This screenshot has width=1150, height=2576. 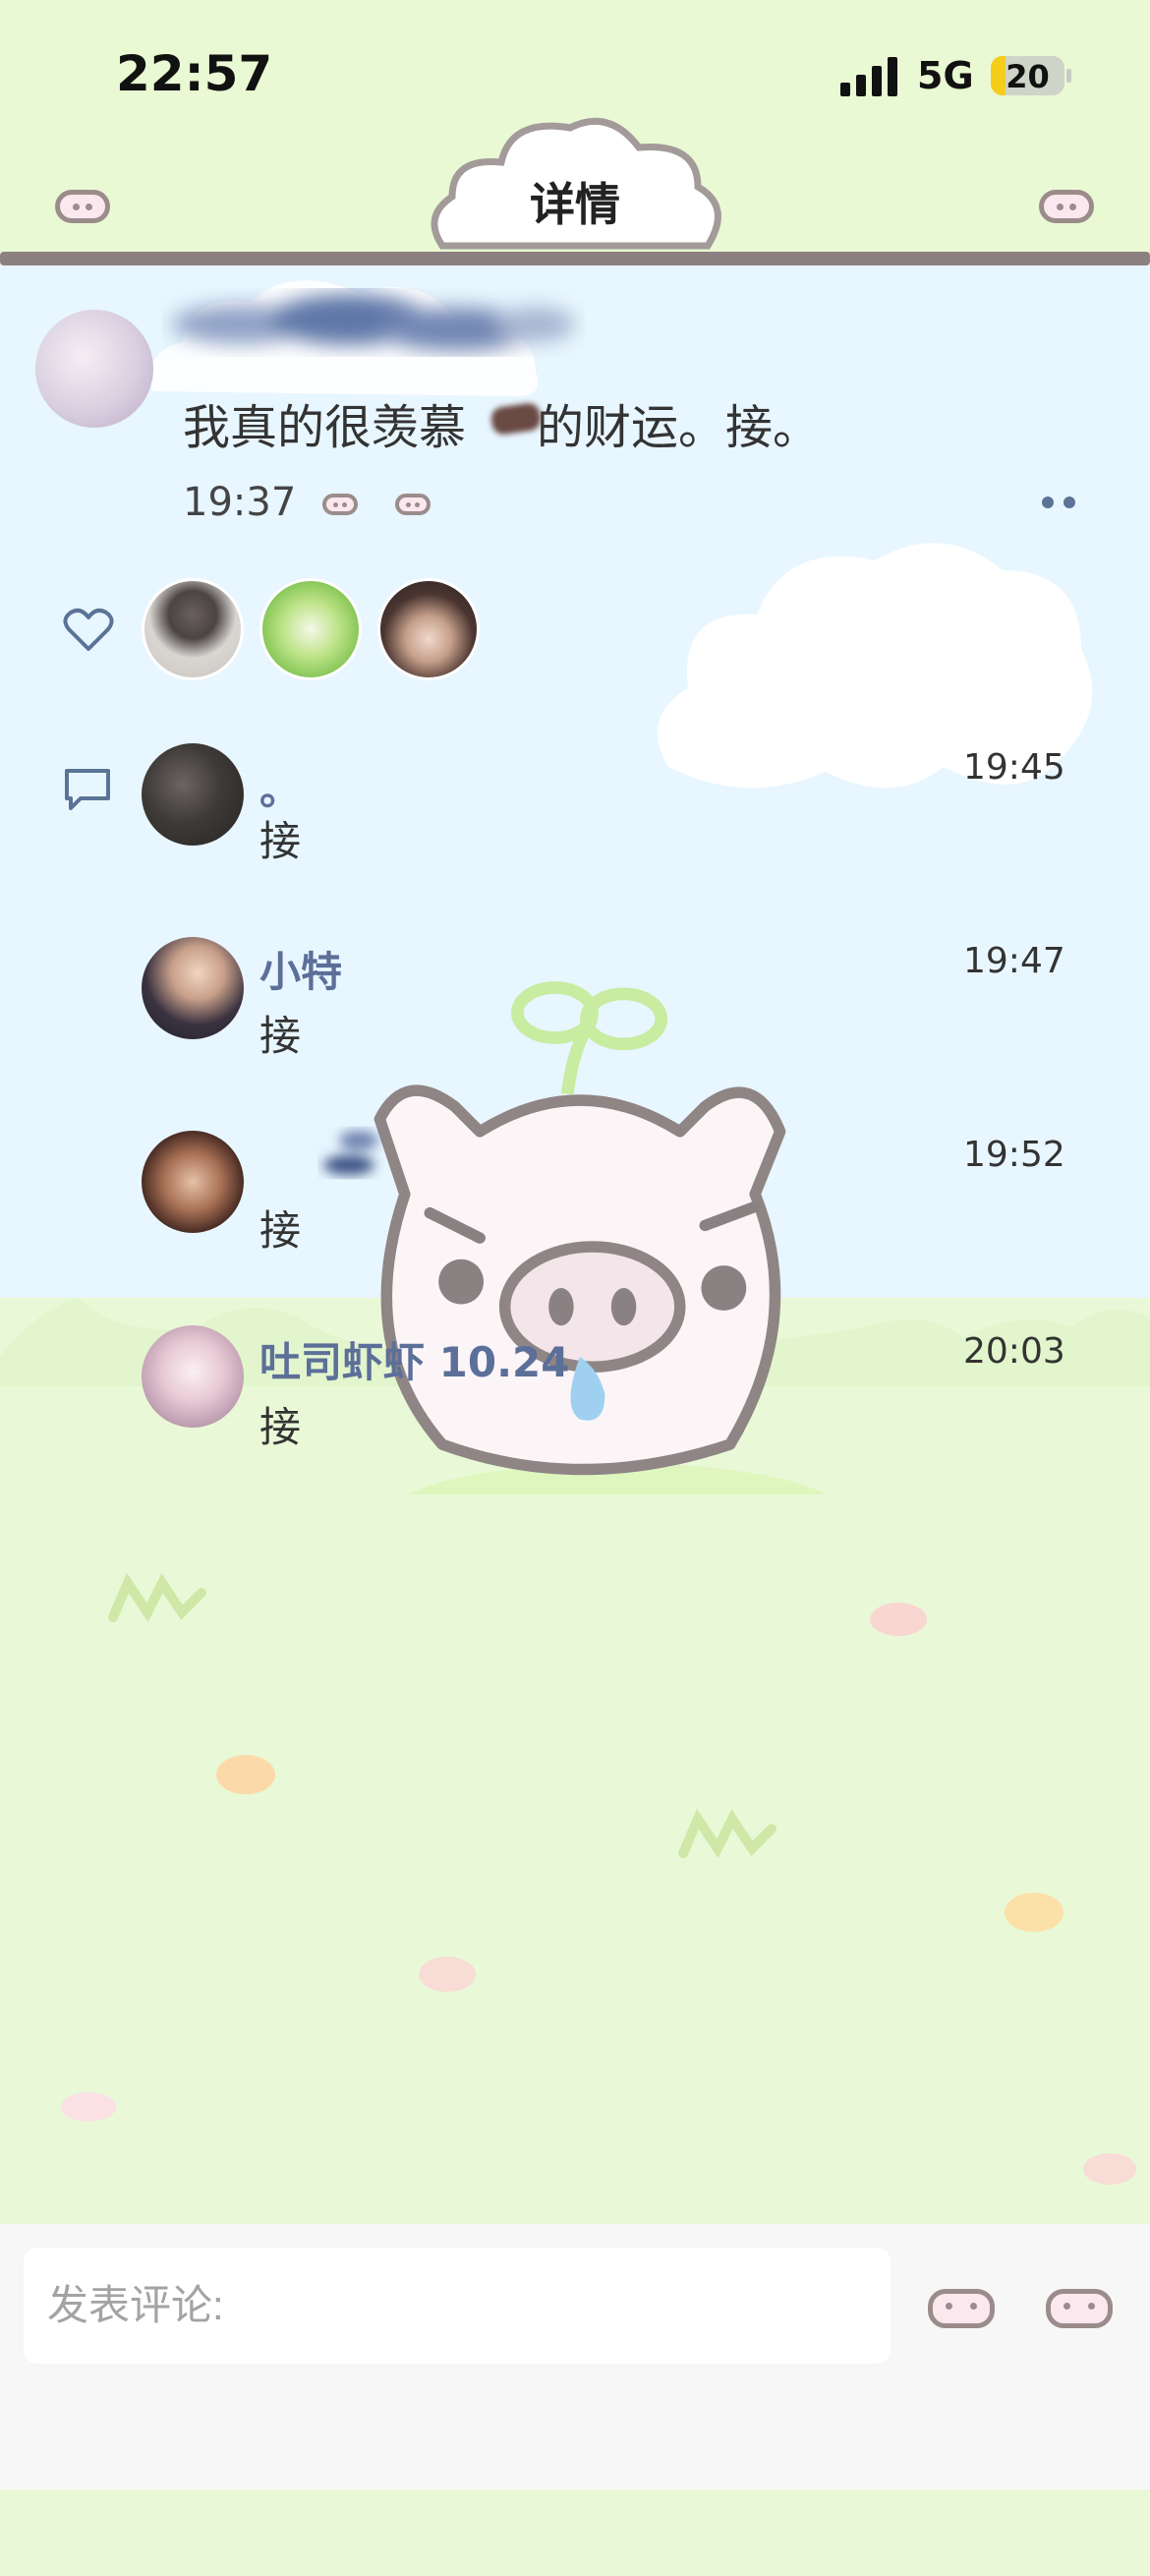 What do you see at coordinates (194, 73) in the screenshot?
I see `status-time: 22:57` at bounding box center [194, 73].